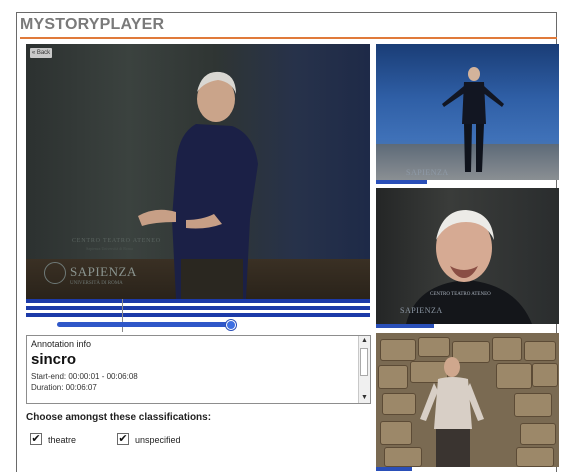 The image size is (563, 472). I want to click on video-thumbnail-2: CENTRO TEATRO ATENEO SAPIENZA, so click(467, 256).